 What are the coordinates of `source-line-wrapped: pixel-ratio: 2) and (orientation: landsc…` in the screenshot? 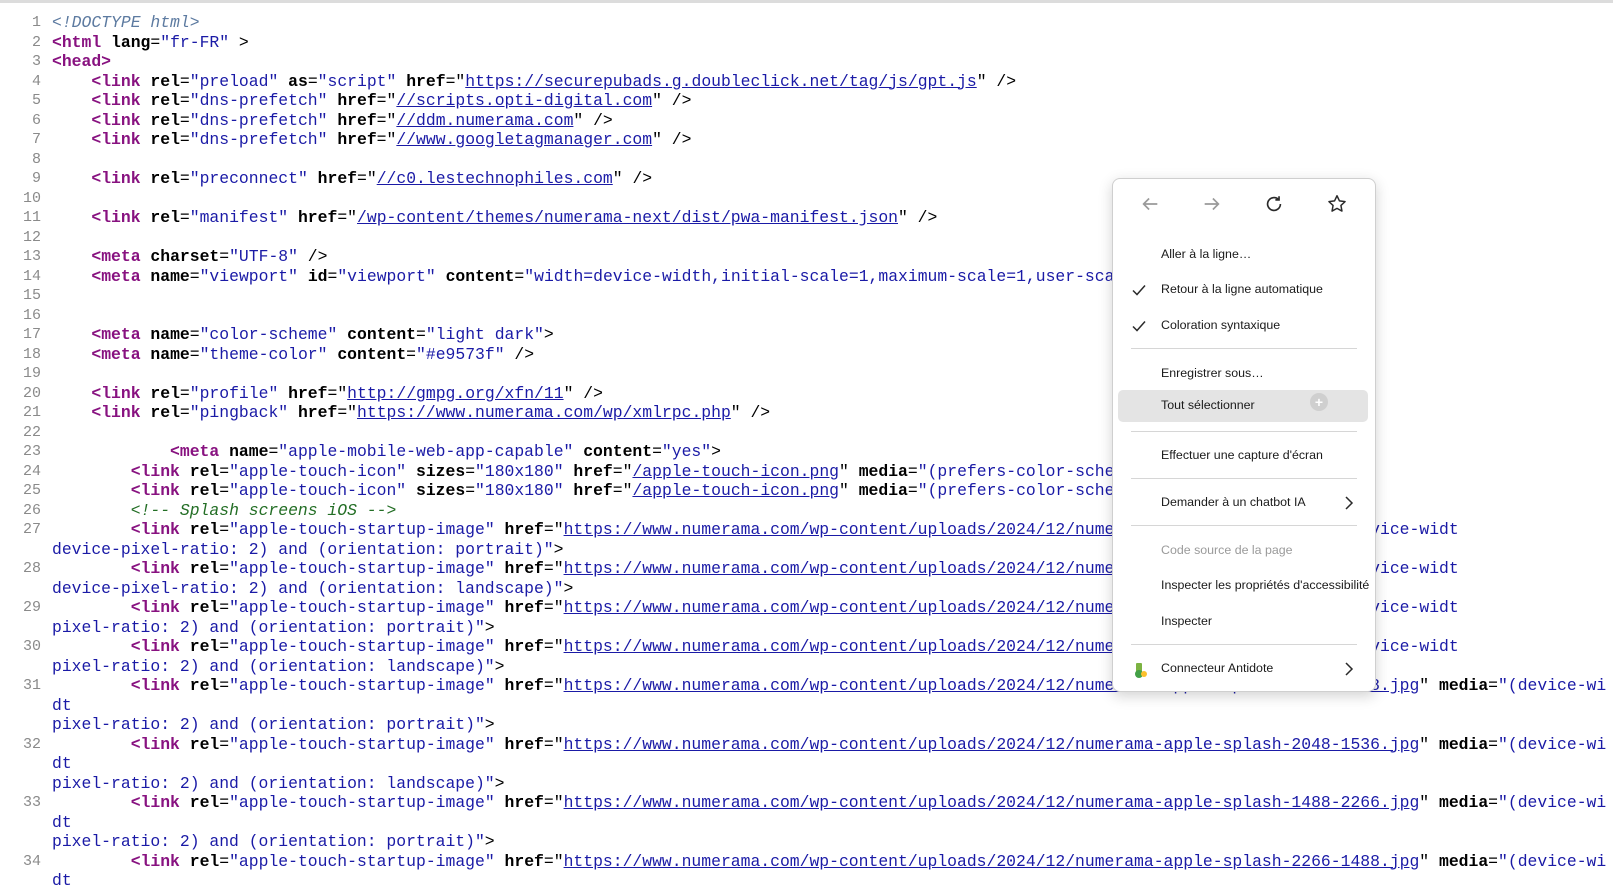 It's located at (806, 784).